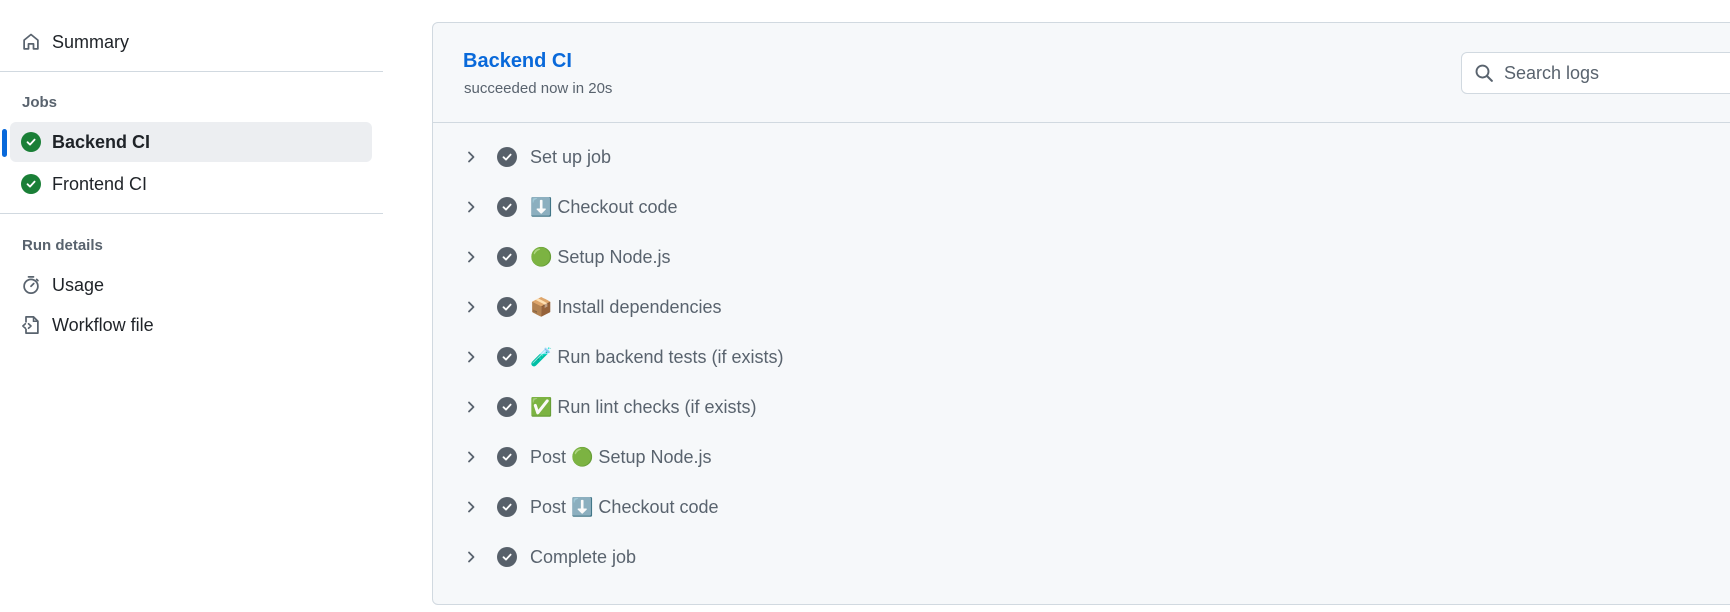  What do you see at coordinates (1081, 73) in the screenshot?
I see `job-header: Backend CI succeeded now in 20s` at bounding box center [1081, 73].